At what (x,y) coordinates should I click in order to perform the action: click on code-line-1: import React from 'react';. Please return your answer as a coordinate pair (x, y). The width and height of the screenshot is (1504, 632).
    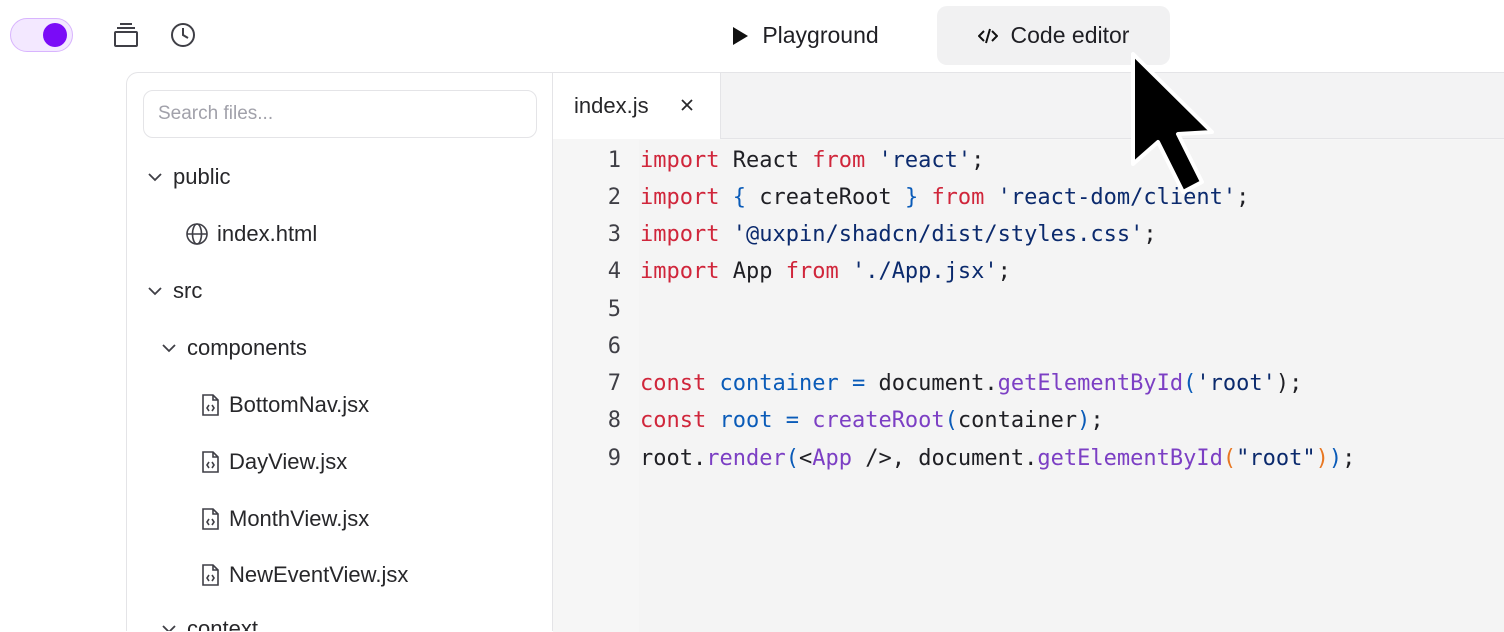
    Looking at the image, I should click on (812, 160).